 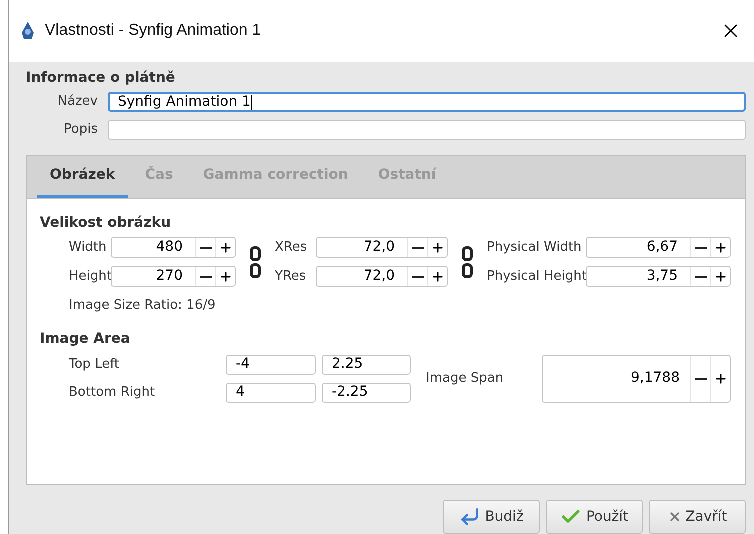 I want to click on field-label: YRes, so click(x=291, y=277).